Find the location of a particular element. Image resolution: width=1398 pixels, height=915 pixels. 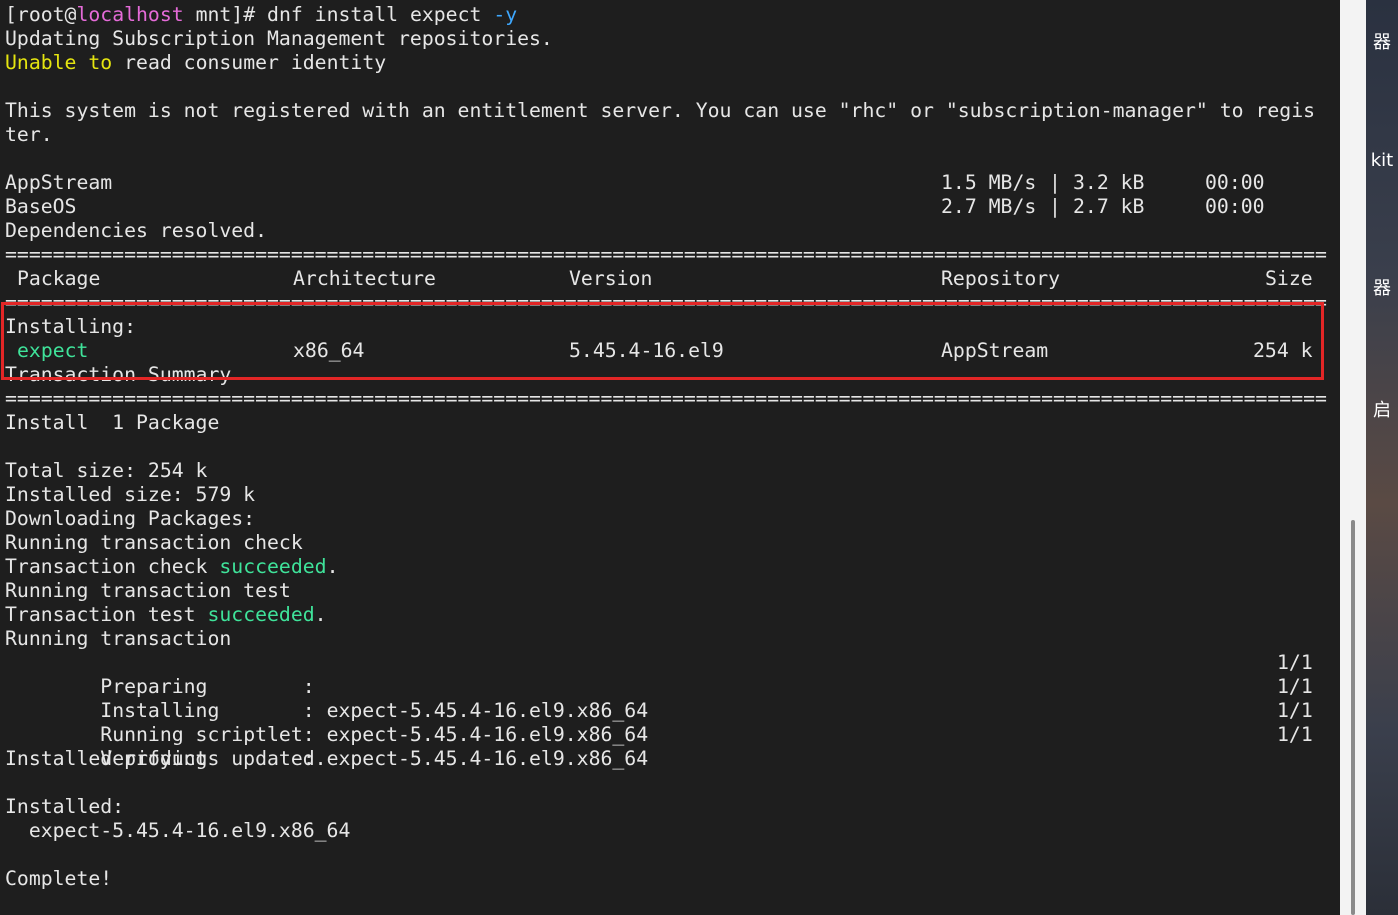

not-registered-line-2: ter. is located at coordinates (29, 134).